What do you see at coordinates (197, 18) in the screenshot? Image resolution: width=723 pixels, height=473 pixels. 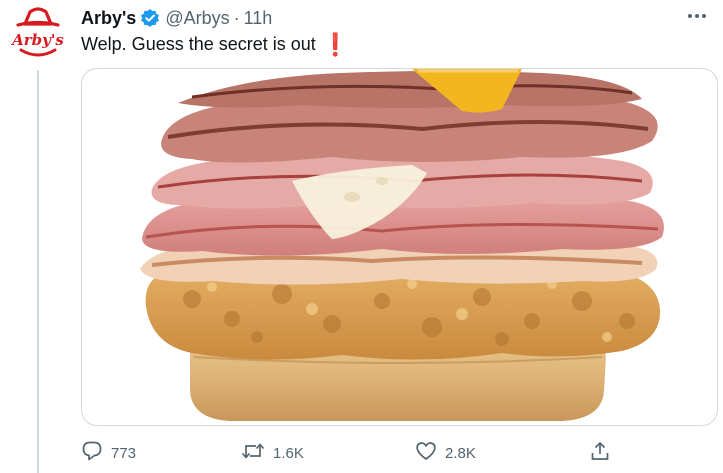 I see `handle: @Arbys` at bounding box center [197, 18].